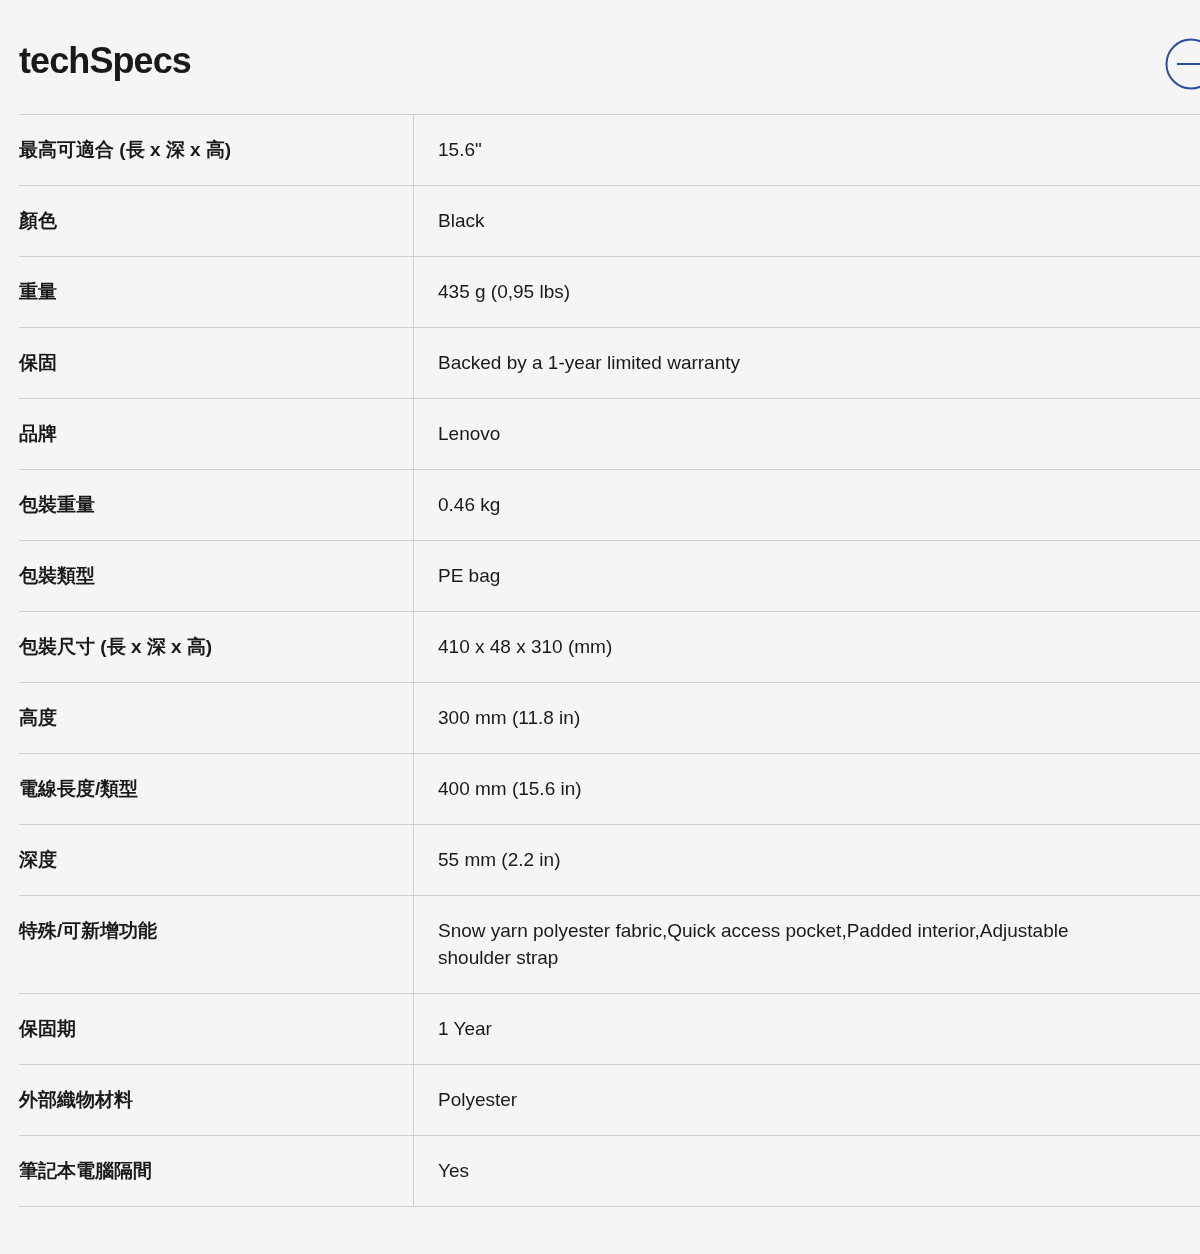 Image resolution: width=1200 pixels, height=1254 pixels. I want to click on spec-label: 包裝類型, so click(57, 575).